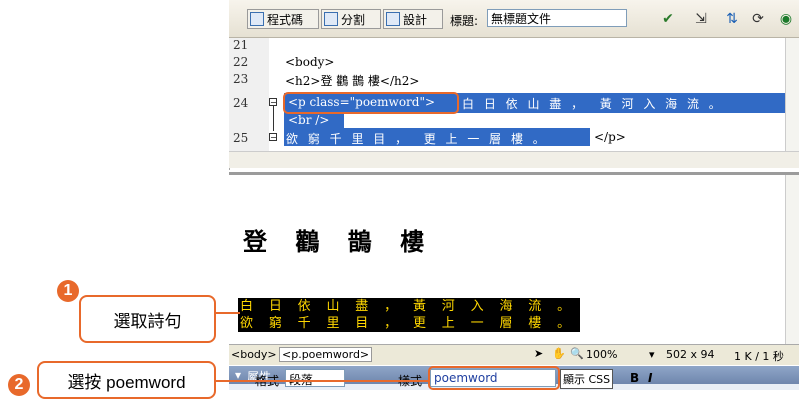 This screenshot has height=399, width=799. Describe the element at coordinates (758, 19) in the screenshot. I see `refresh-icon: ⟳` at that location.